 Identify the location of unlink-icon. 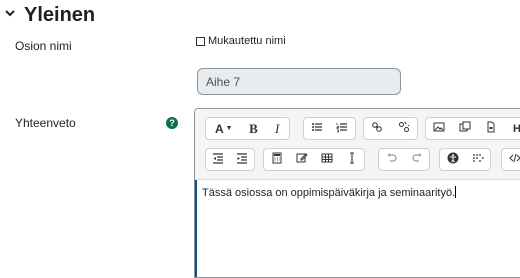
(404, 128).